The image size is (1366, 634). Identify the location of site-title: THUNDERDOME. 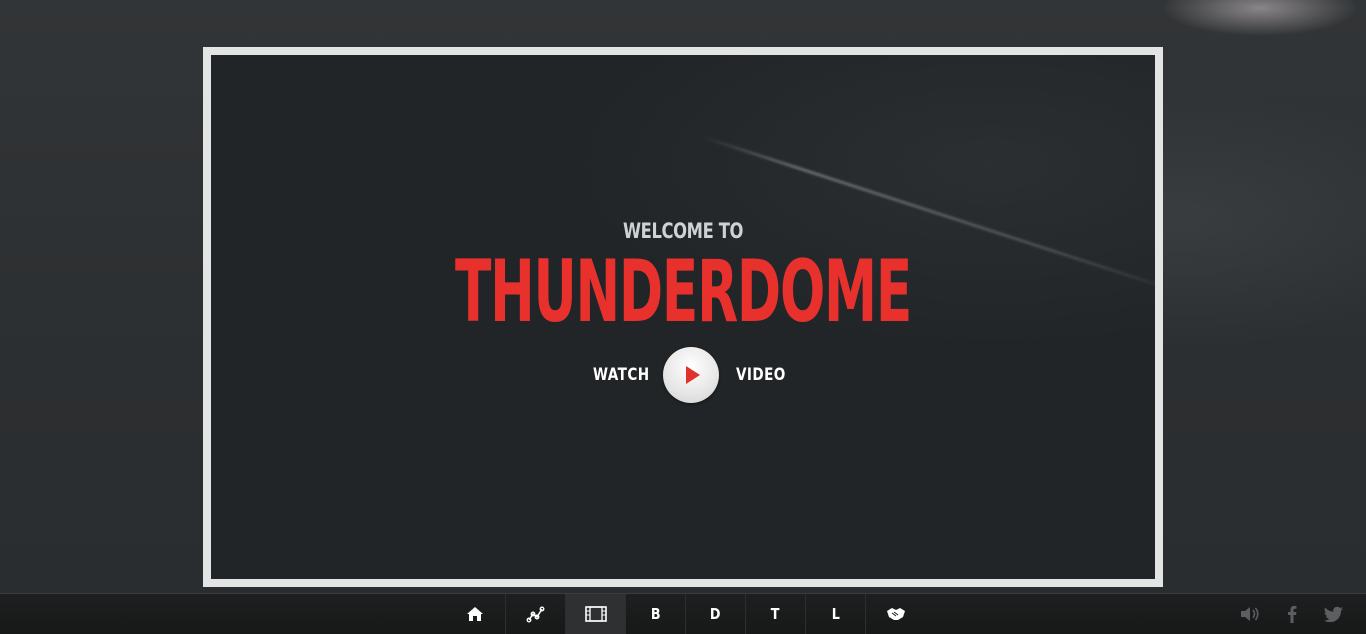
(683, 292).